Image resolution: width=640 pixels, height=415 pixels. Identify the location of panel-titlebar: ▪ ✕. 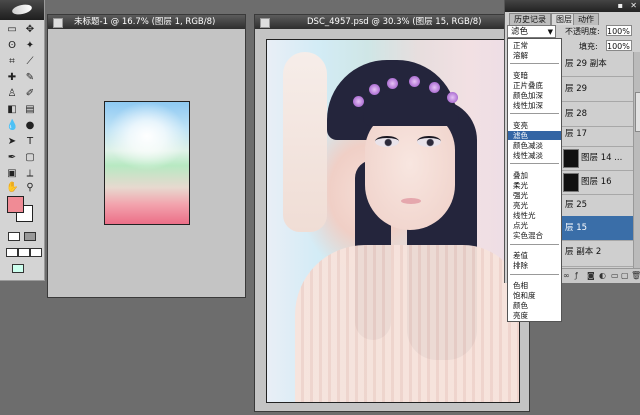
(572, 6).